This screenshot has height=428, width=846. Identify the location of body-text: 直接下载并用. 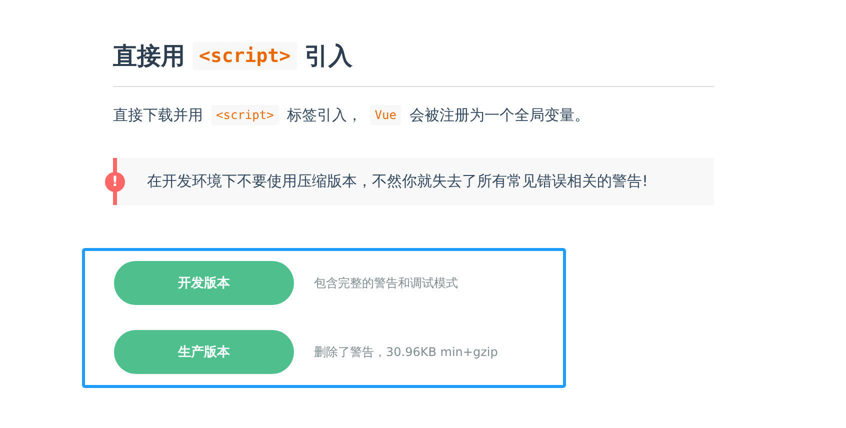
(158, 115).